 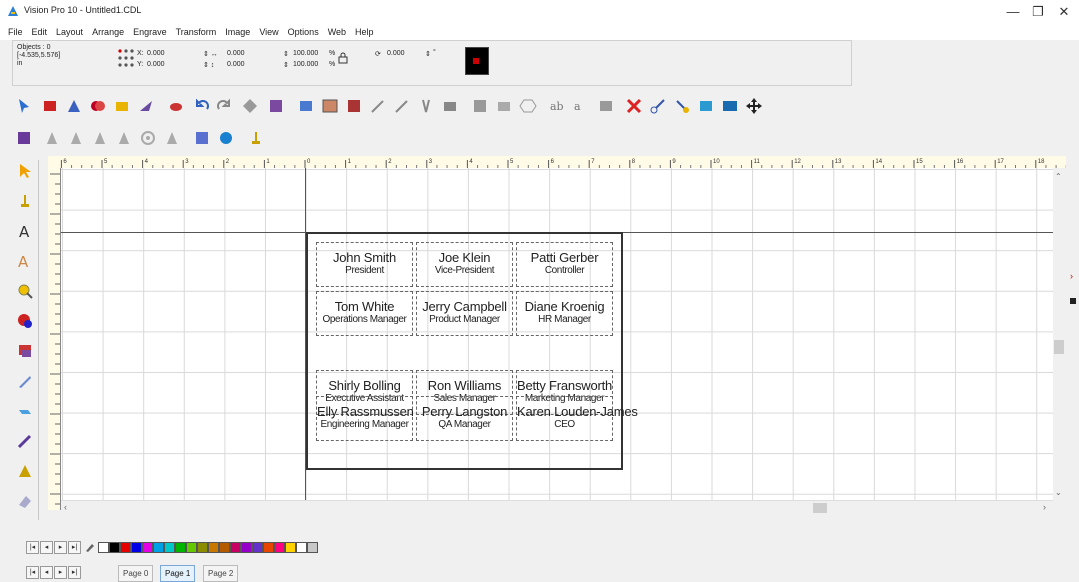 What do you see at coordinates (74, 106) in the screenshot?
I see `node-icon` at bounding box center [74, 106].